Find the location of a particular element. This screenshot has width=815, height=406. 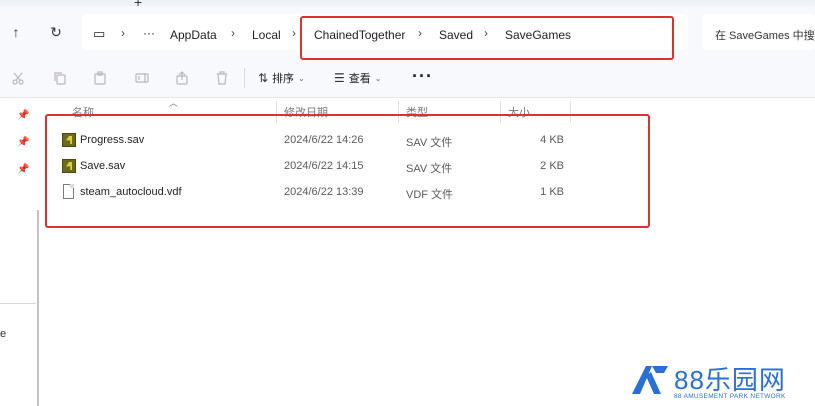

copy-icon is located at coordinates (60, 78).